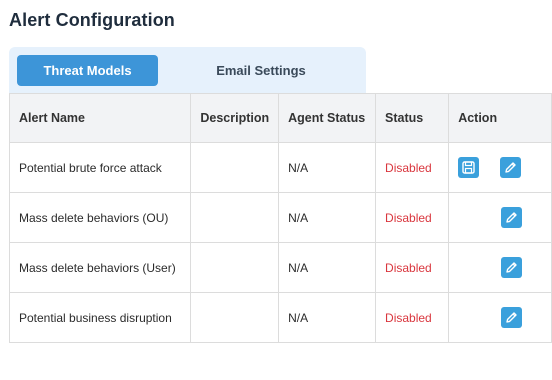 The width and height of the screenshot is (552, 380). I want to click on column-header-status: Status, so click(412, 118).